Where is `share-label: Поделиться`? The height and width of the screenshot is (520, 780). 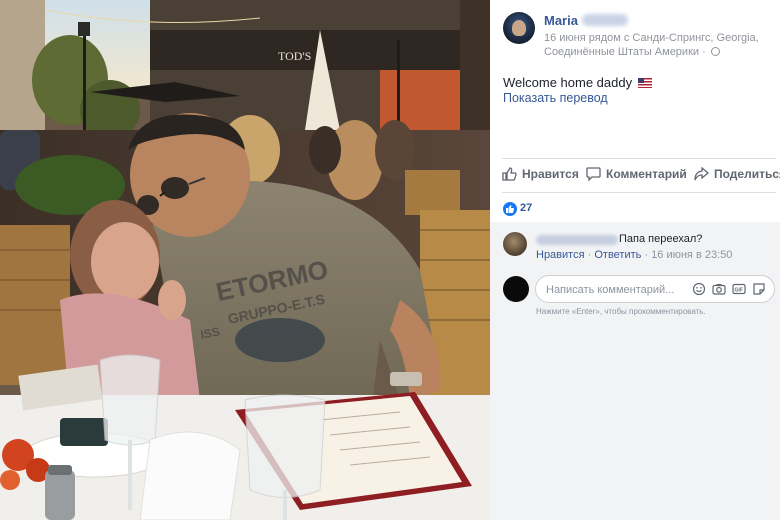 share-label: Поделиться is located at coordinates (747, 174).